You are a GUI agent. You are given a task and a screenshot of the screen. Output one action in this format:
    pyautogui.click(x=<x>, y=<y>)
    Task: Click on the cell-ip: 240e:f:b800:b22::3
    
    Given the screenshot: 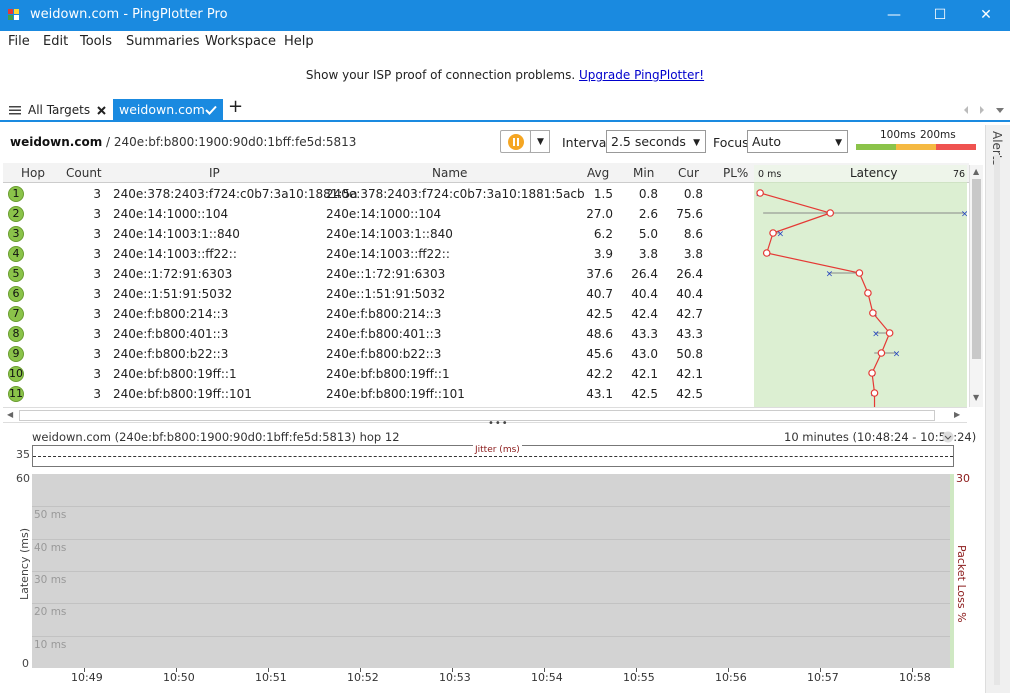 What is the action you would take?
    pyautogui.click(x=171, y=354)
    